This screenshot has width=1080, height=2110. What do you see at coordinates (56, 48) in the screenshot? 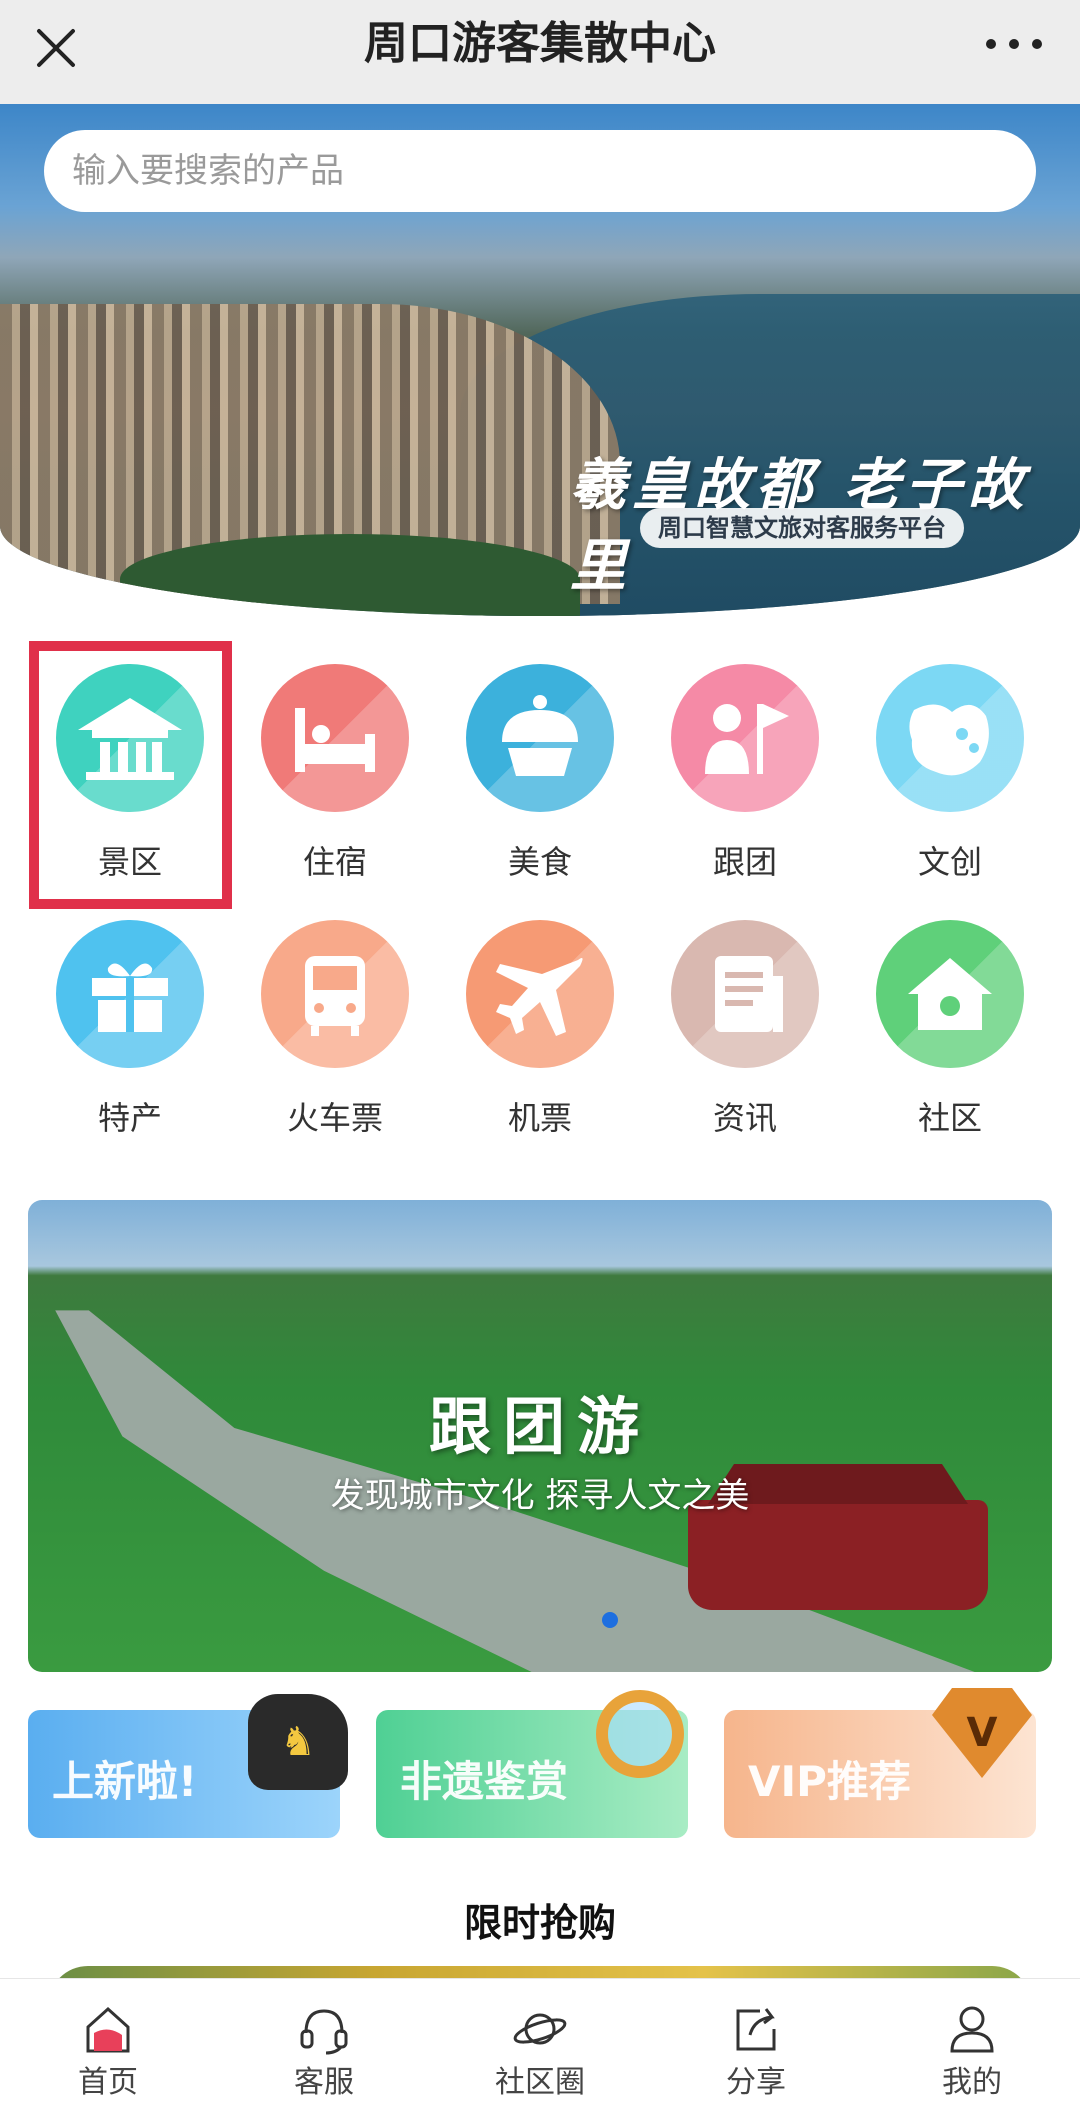
I see `close-icon` at bounding box center [56, 48].